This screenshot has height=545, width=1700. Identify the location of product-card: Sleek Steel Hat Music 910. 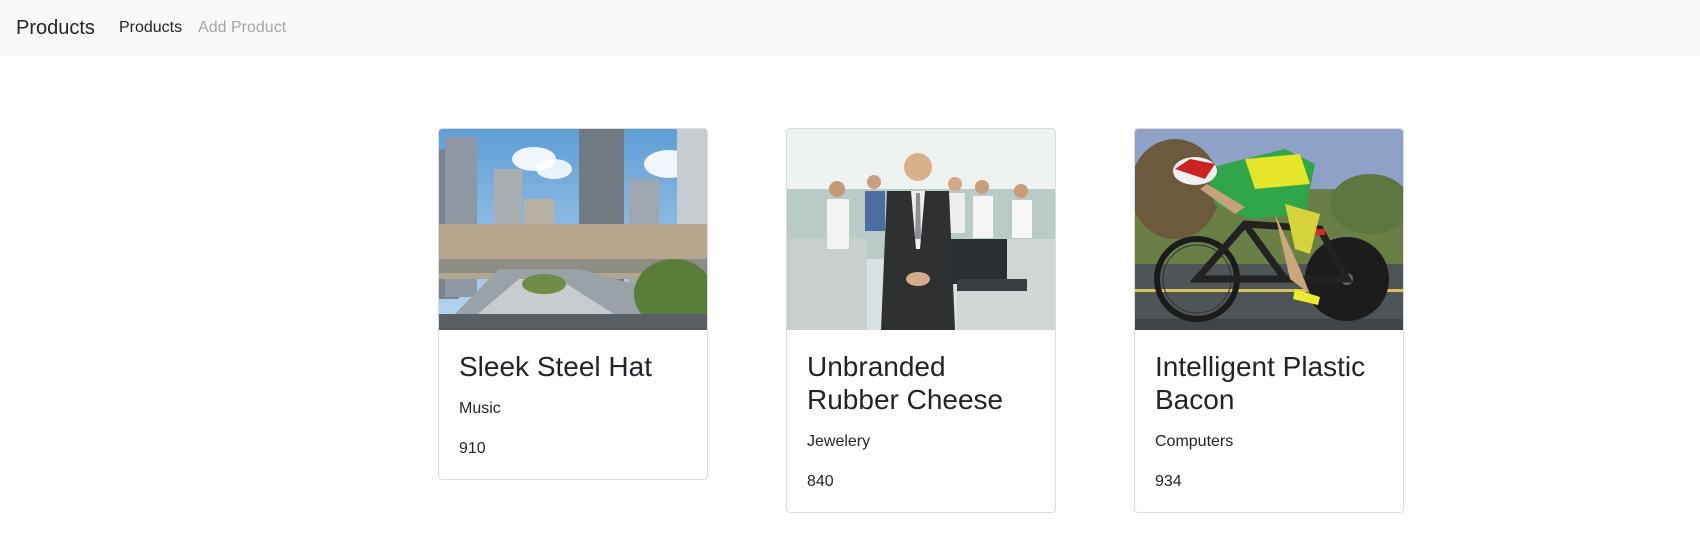
(573, 304).